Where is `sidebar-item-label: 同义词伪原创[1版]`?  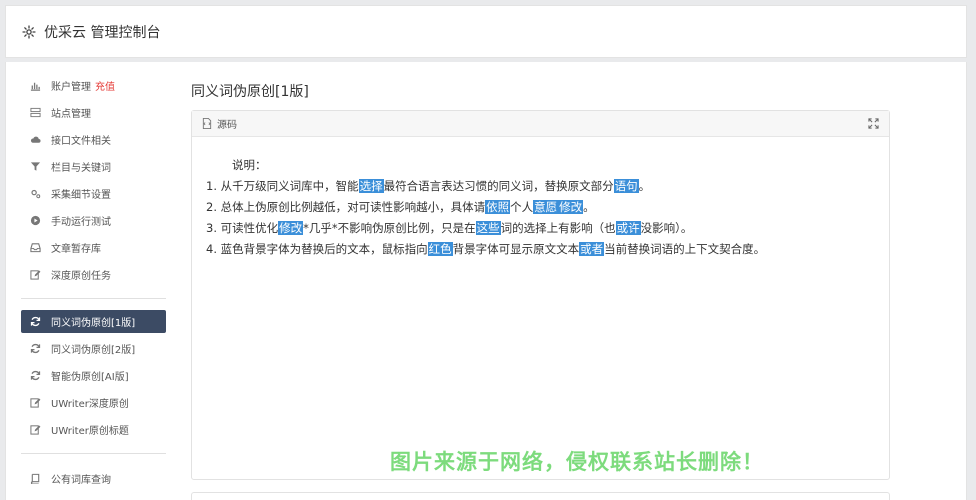 sidebar-item-label: 同义词伪原创[1版] is located at coordinates (93, 323).